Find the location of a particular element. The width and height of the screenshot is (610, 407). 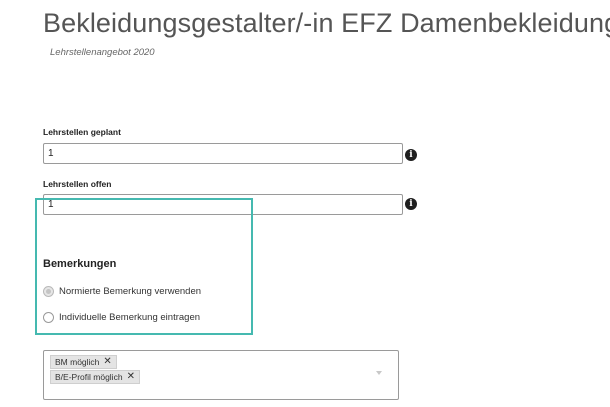

tag-multiselect: BM möglich ✕ B/E-Profil möglich ✕ is located at coordinates (221, 375).